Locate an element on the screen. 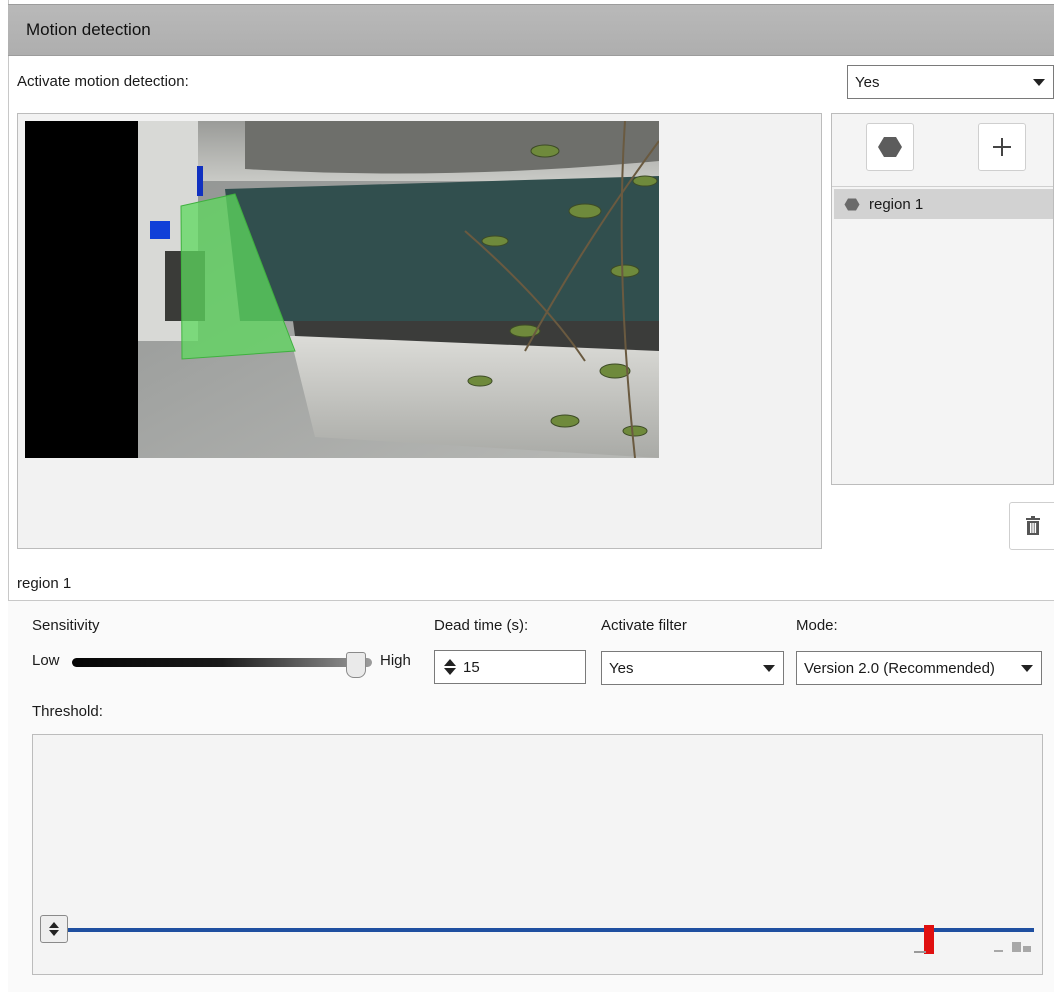 The height and width of the screenshot is (992, 1054). activate-filter-select: Yes is located at coordinates (692, 668).